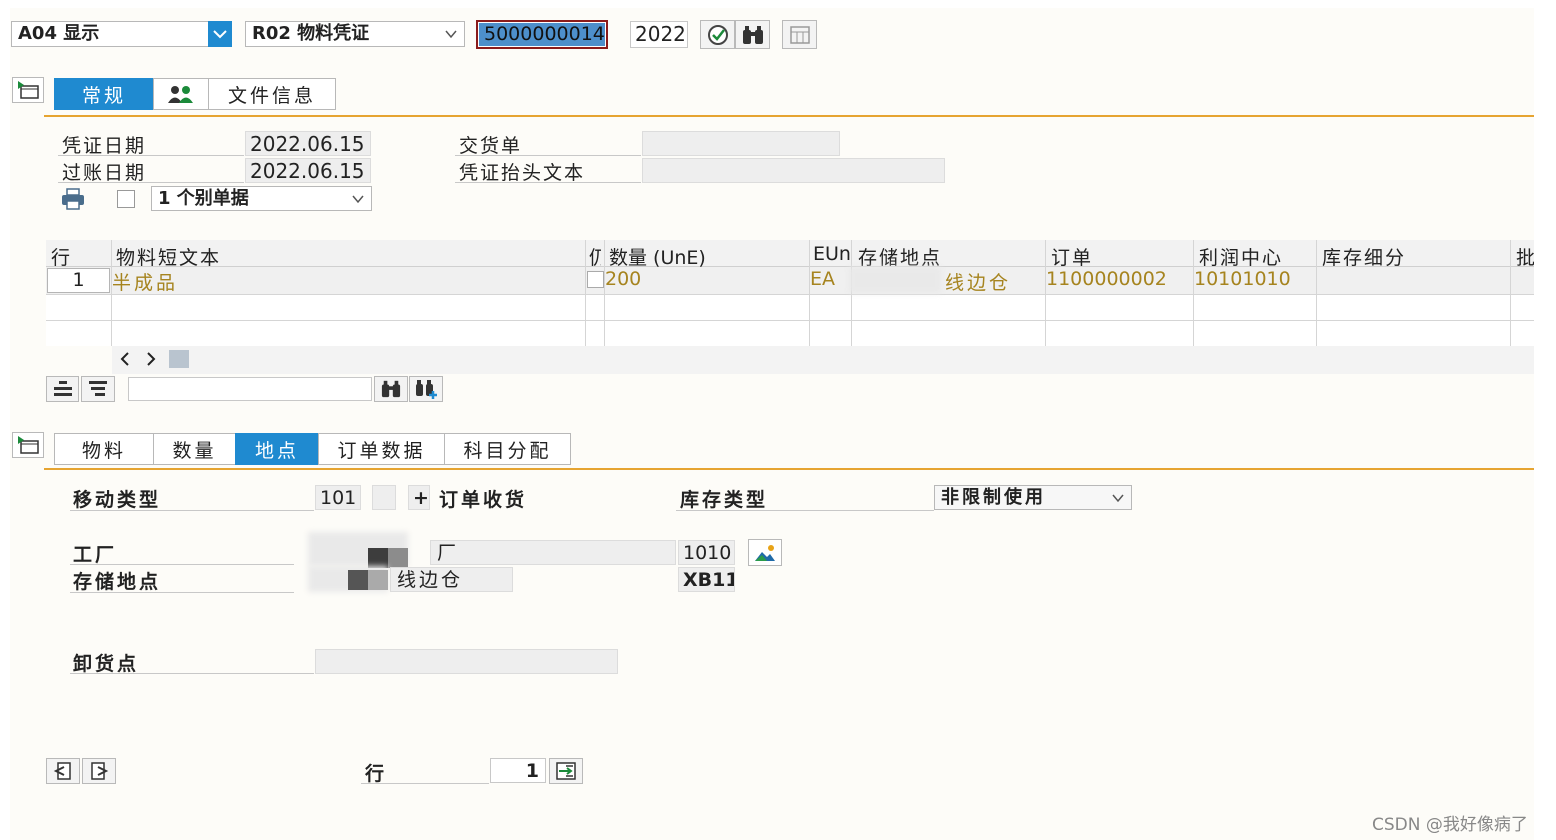  Describe the element at coordinates (194, 449) in the screenshot. I see `tab-quantity: 数量` at that location.